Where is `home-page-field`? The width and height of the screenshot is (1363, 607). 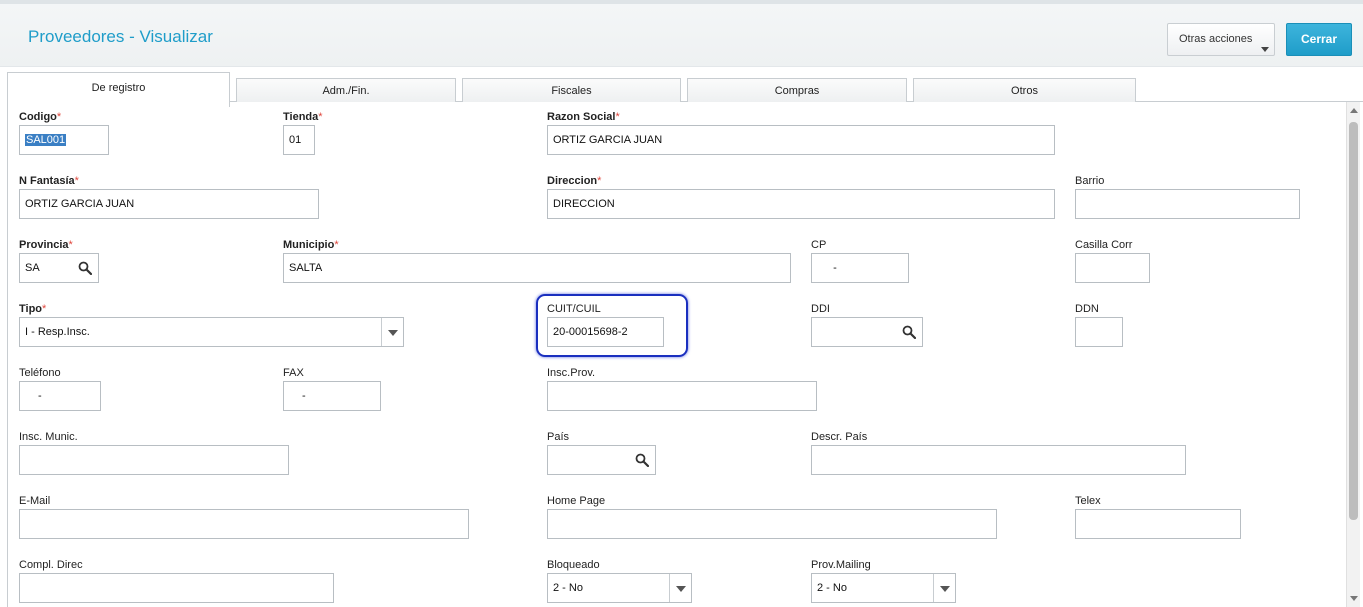 home-page-field is located at coordinates (772, 524).